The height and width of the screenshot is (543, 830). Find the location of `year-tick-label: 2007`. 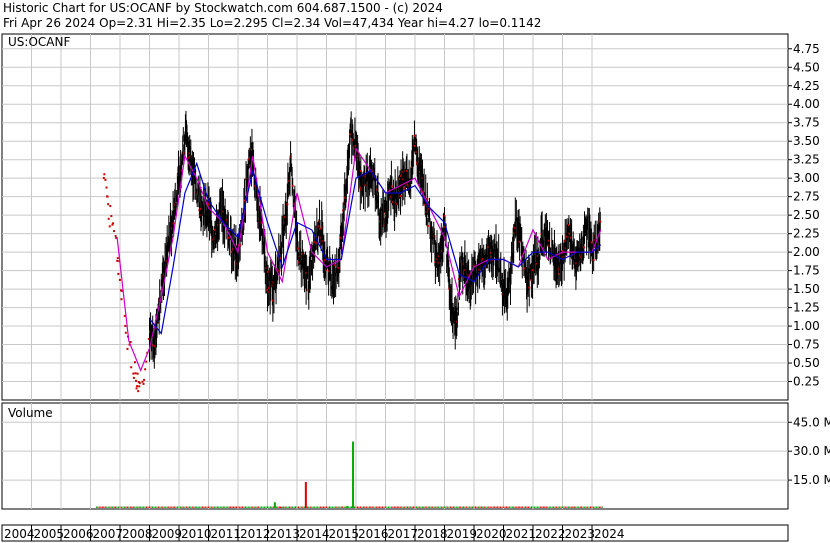

year-tick-label: 2007 is located at coordinates (108, 534).